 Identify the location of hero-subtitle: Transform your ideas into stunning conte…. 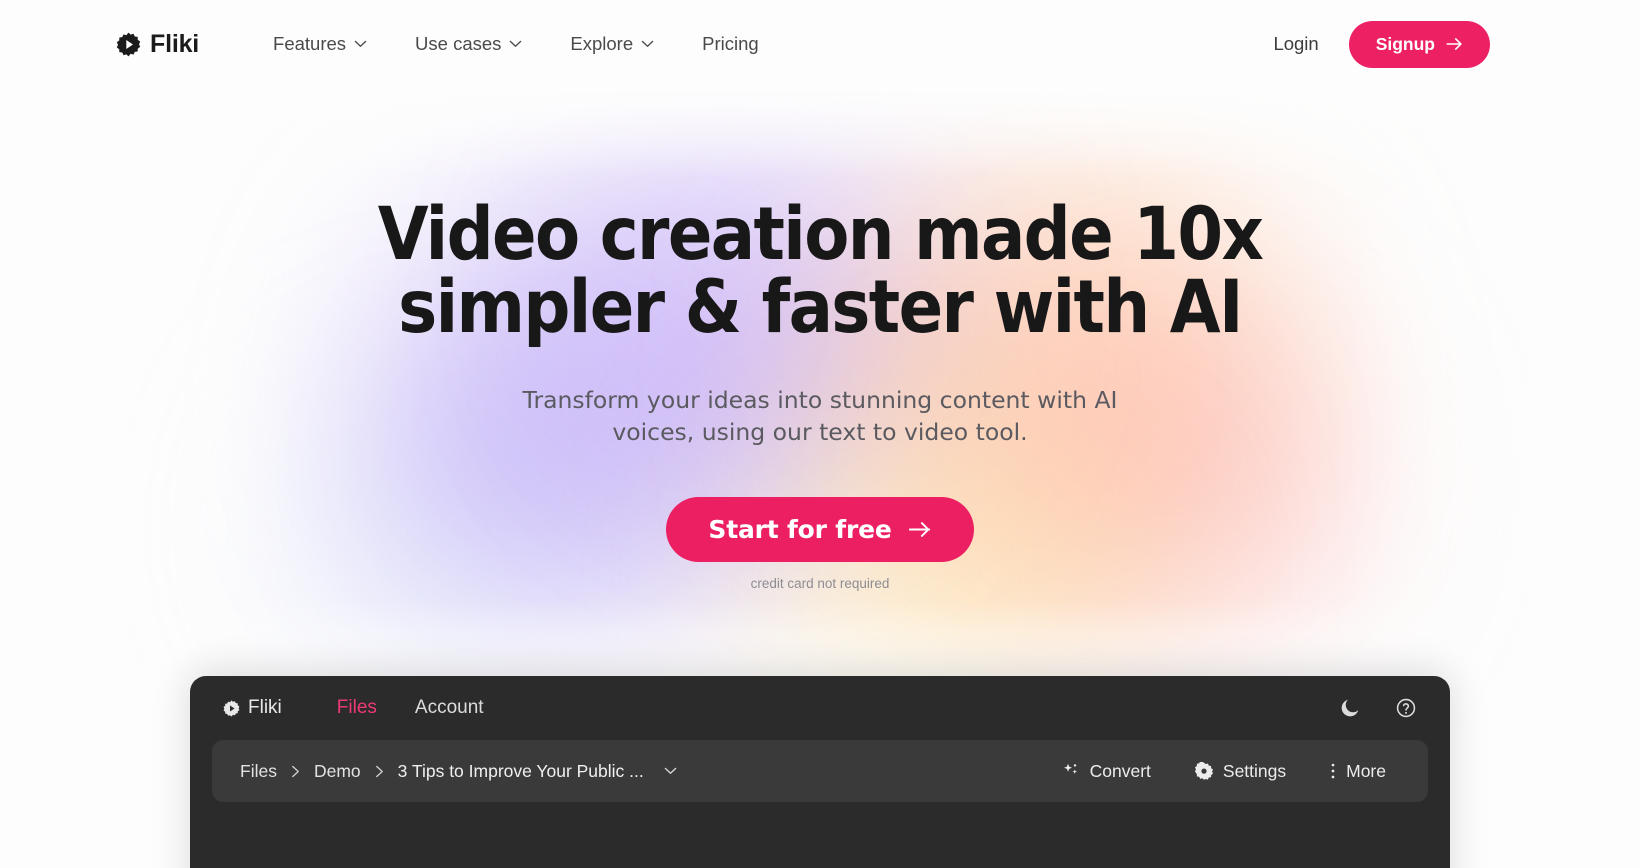
(820, 416).